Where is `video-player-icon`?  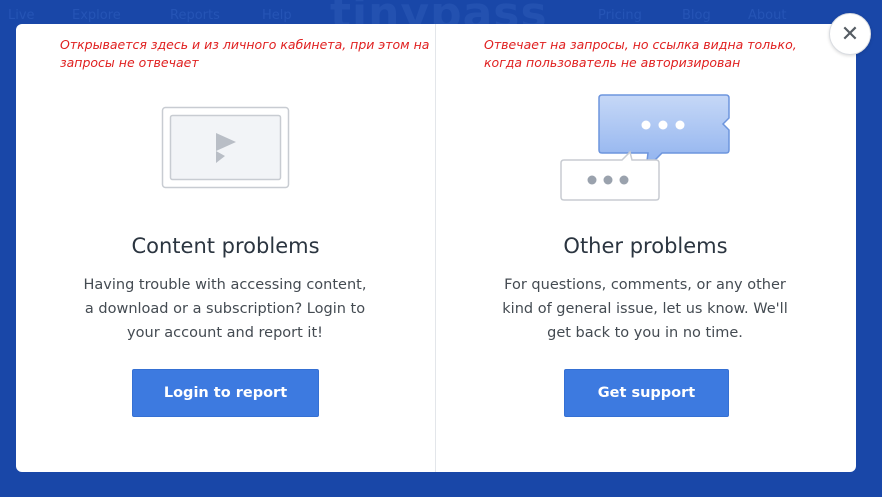
video-player-icon is located at coordinates (225, 147).